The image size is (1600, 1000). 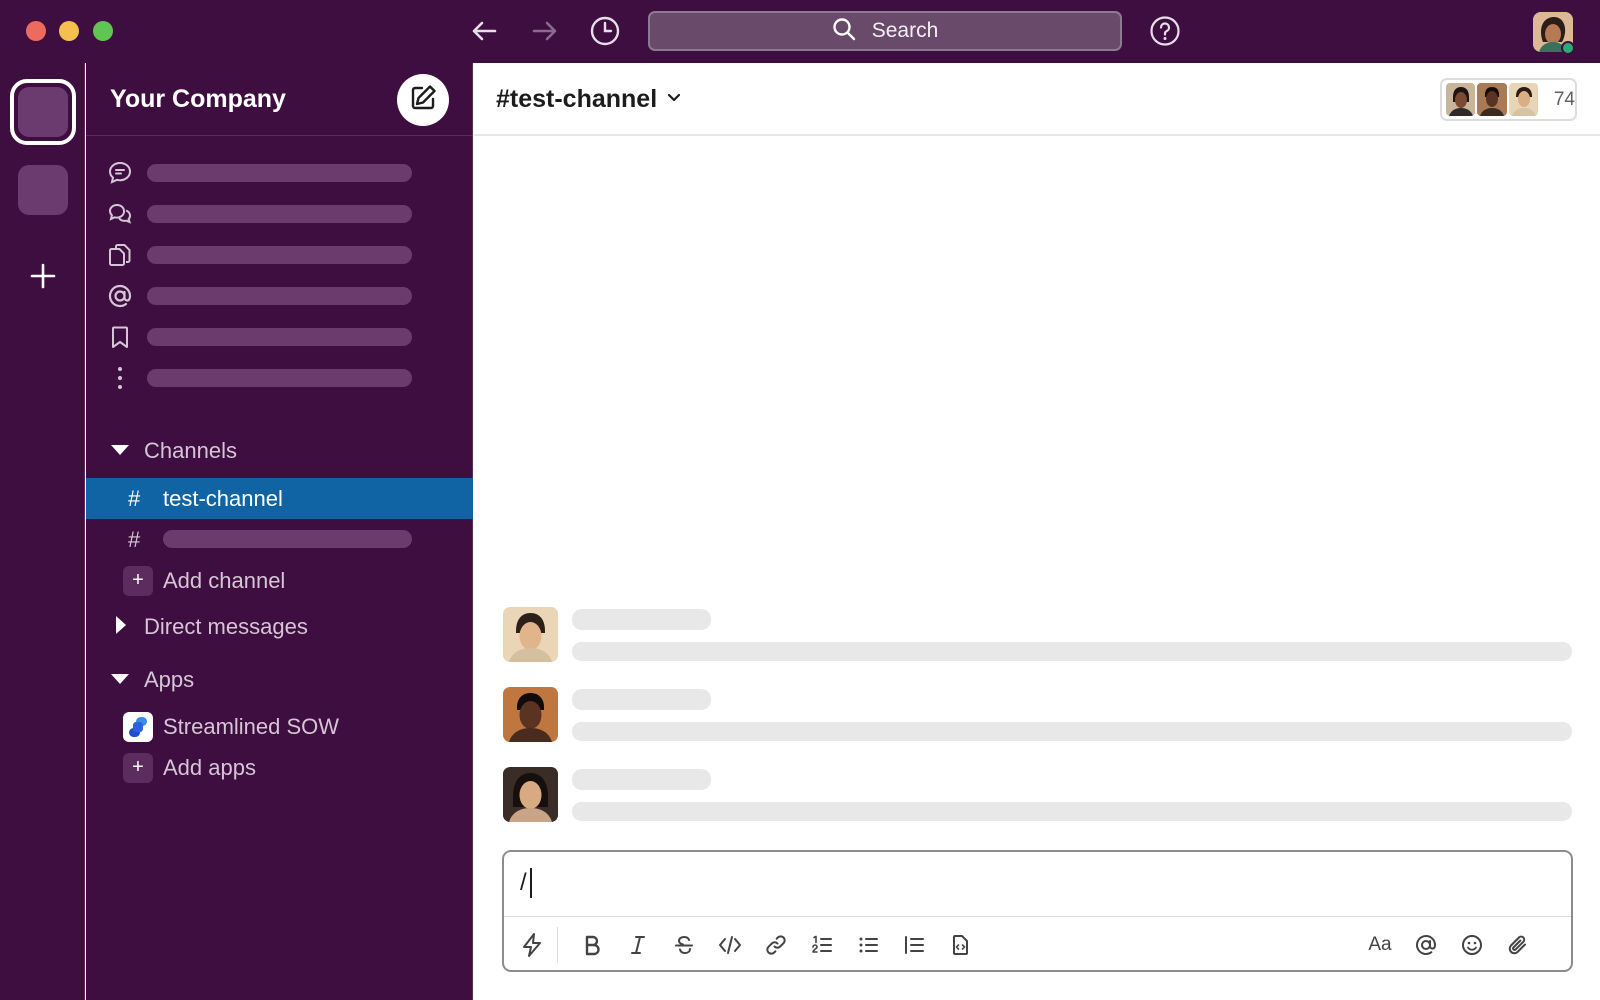 I want to click on search-icon, so click(x=844, y=31).